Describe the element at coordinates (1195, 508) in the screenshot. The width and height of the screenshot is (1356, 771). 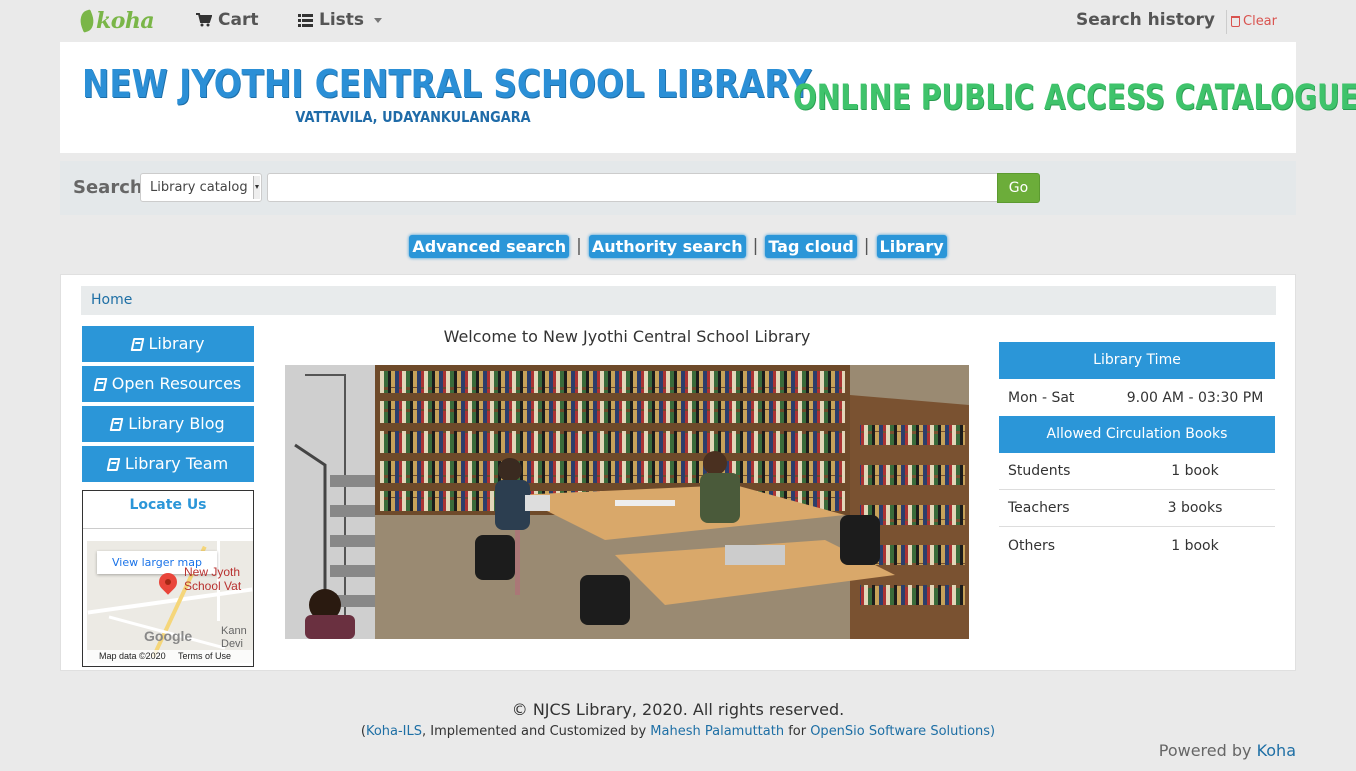
I see `circ-allowed: 3 books` at that location.